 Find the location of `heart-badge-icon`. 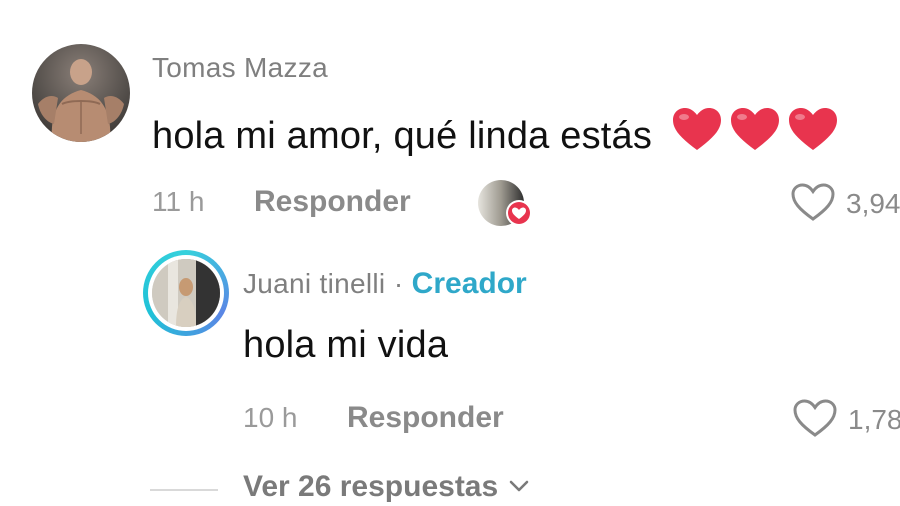

heart-badge-icon is located at coordinates (519, 213).